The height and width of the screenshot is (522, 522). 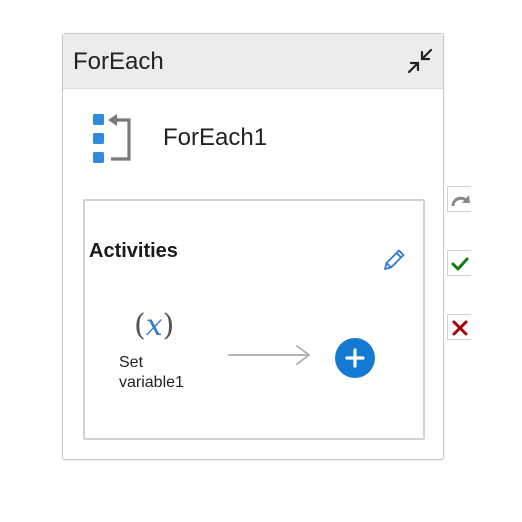 What do you see at coordinates (215, 137) in the screenshot?
I see `activity-name: ForEach1` at bounding box center [215, 137].